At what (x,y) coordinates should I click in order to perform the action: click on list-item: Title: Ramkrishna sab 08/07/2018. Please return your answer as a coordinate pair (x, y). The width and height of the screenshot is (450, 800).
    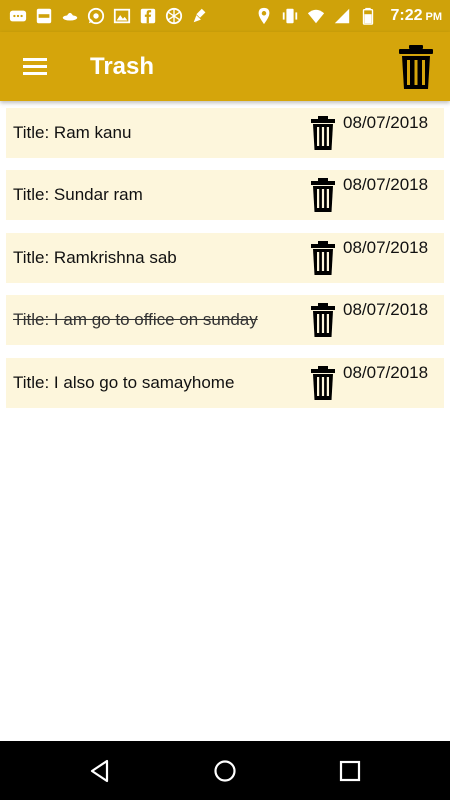
    Looking at the image, I should click on (225, 258).